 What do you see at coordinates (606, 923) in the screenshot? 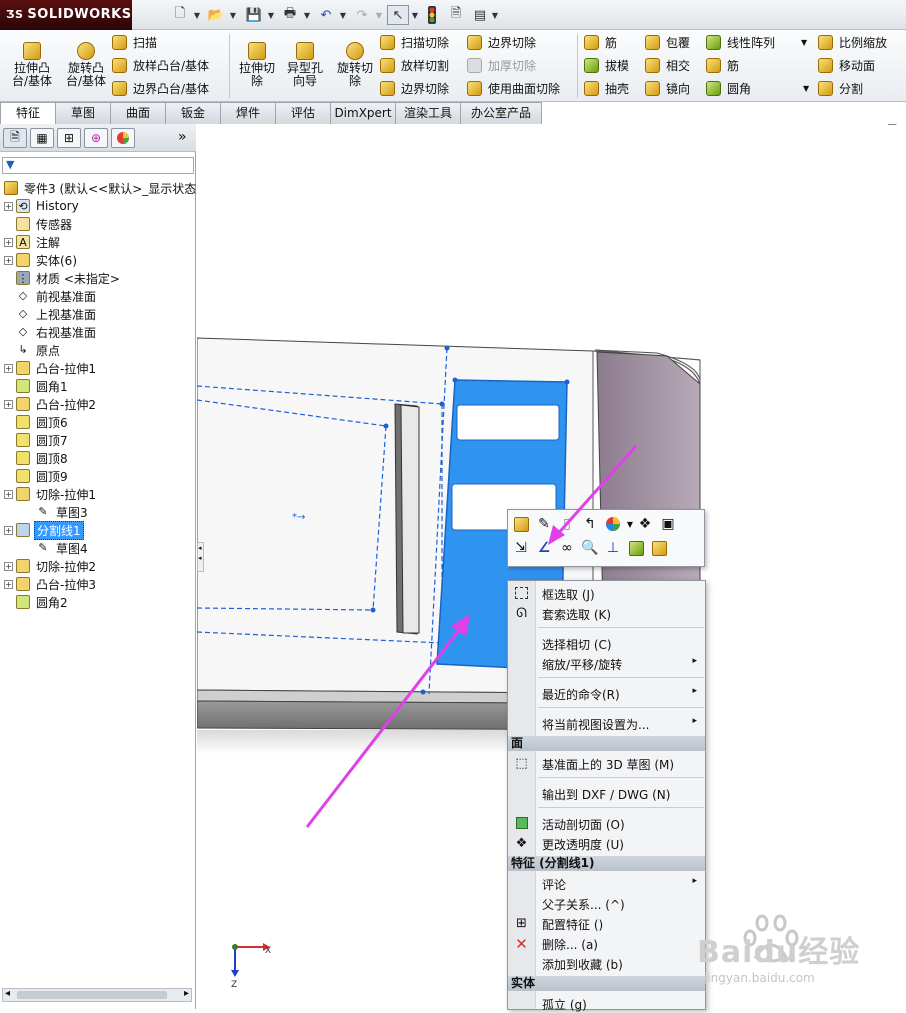
I see `menu-configure-feature: ⊞ 配置特征 ()` at bounding box center [606, 923].